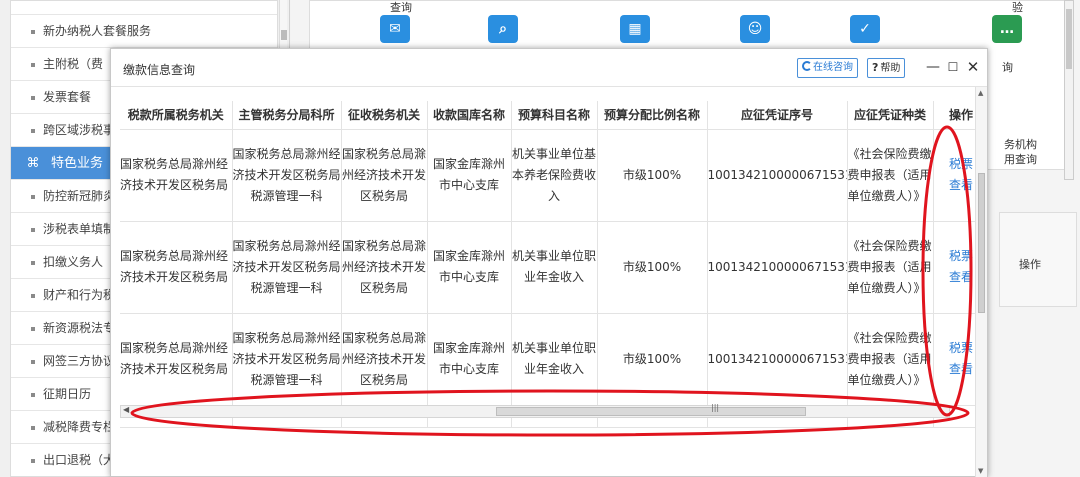 The width and height of the screenshot is (1080, 477). Describe the element at coordinates (980, 93) in the screenshot. I see `scroll-up-icon: ▲` at that location.